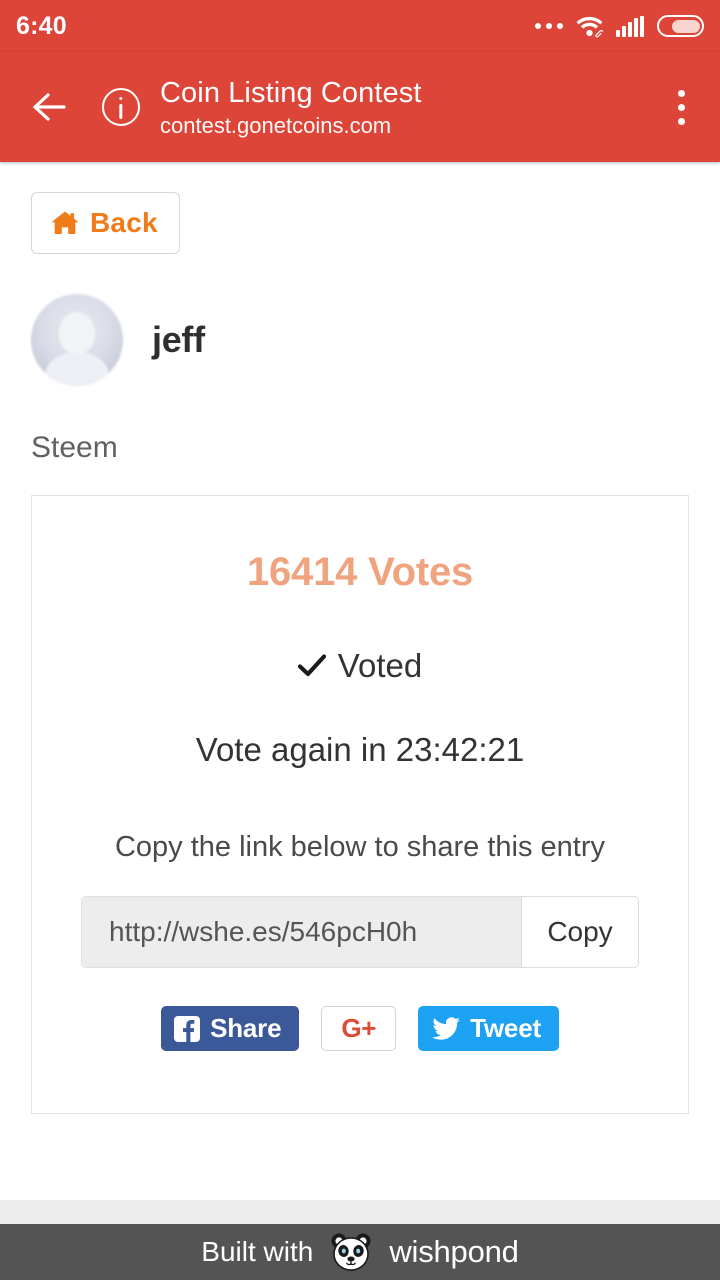  I want to click on share-url-input: http://wshe.es/546pcH0h, so click(301, 932).